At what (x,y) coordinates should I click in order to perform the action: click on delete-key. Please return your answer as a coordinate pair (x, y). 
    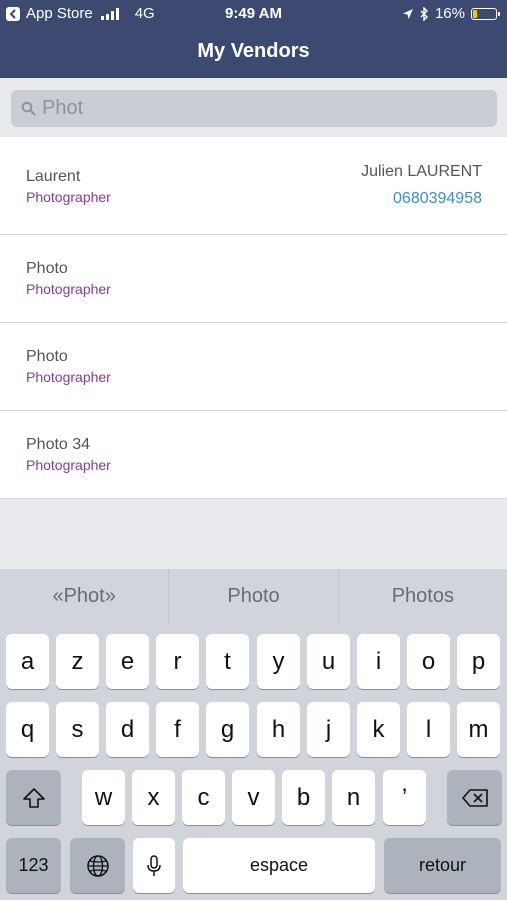
    Looking at the image, I should click on (474, 797).